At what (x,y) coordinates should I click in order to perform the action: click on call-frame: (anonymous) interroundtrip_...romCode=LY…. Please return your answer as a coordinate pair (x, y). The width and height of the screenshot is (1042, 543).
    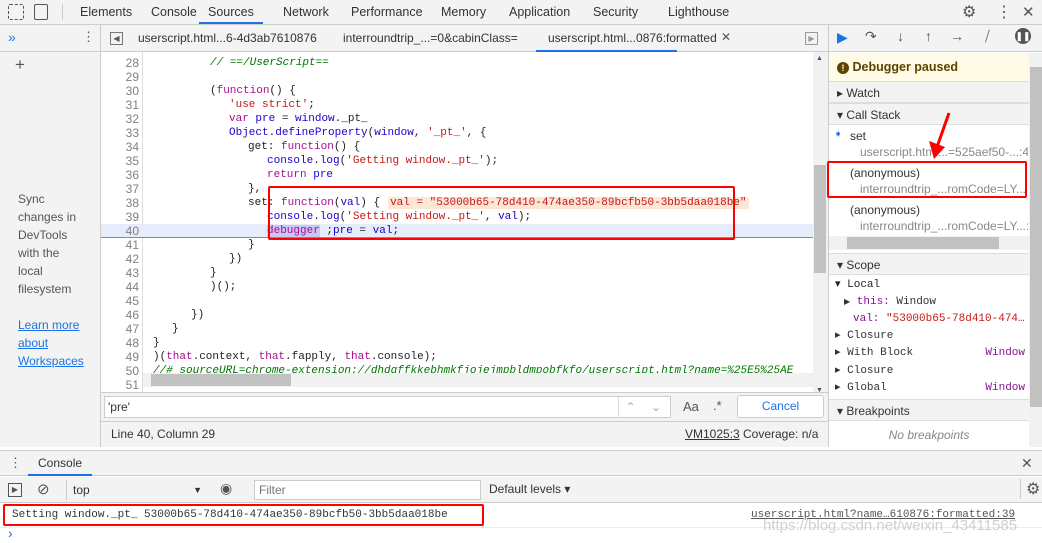
    Looking at the image, I should click on (929, 218).